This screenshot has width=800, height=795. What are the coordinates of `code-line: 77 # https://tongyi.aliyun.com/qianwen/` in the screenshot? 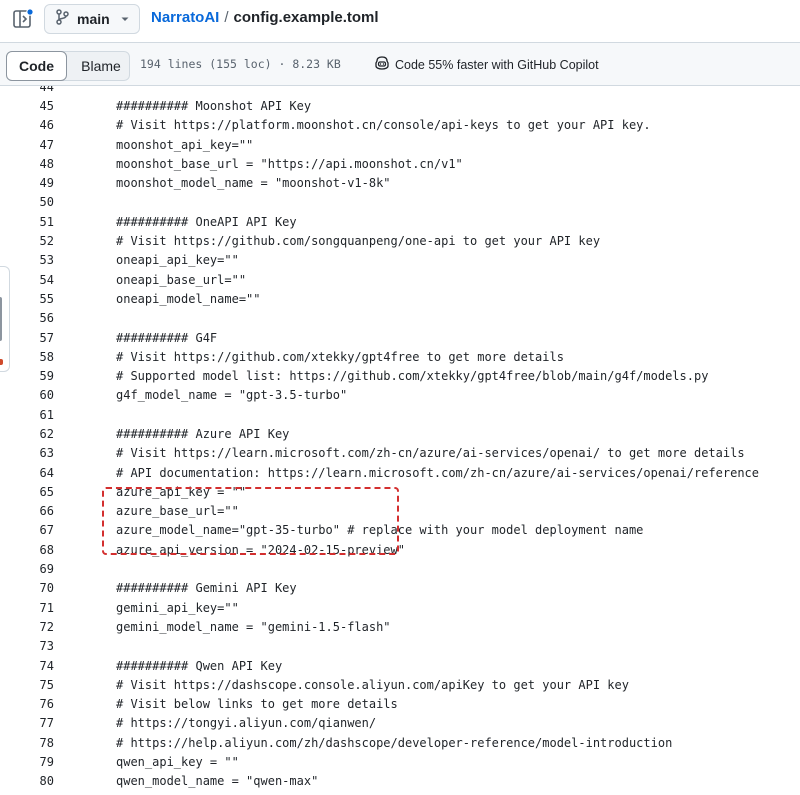 It's located at (400, 723).